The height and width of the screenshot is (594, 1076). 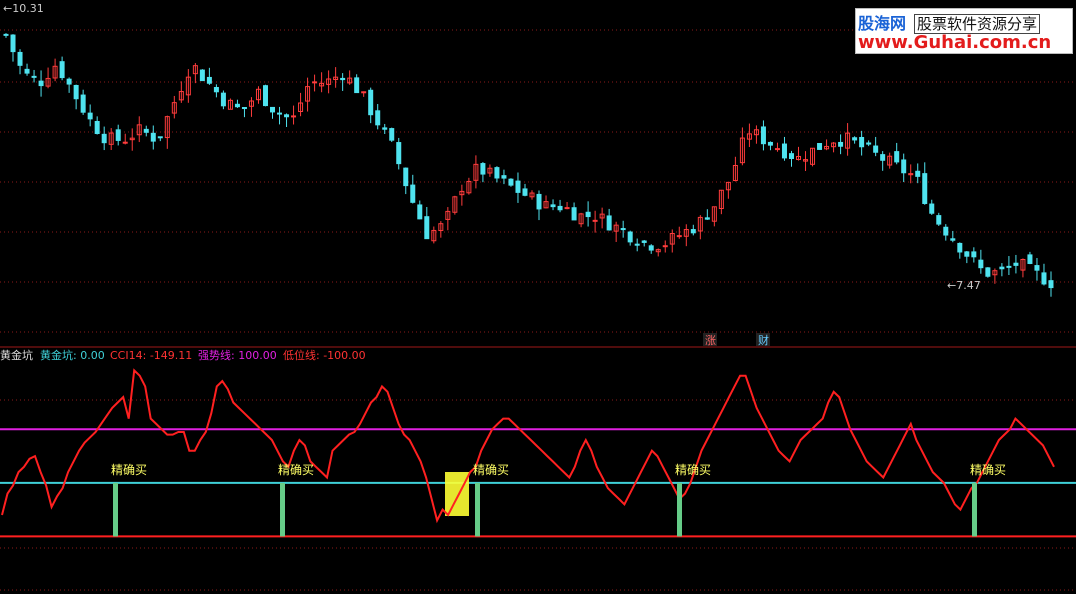 I want to click on event-marker-zhang: 涨, so click(x=710, y=340).